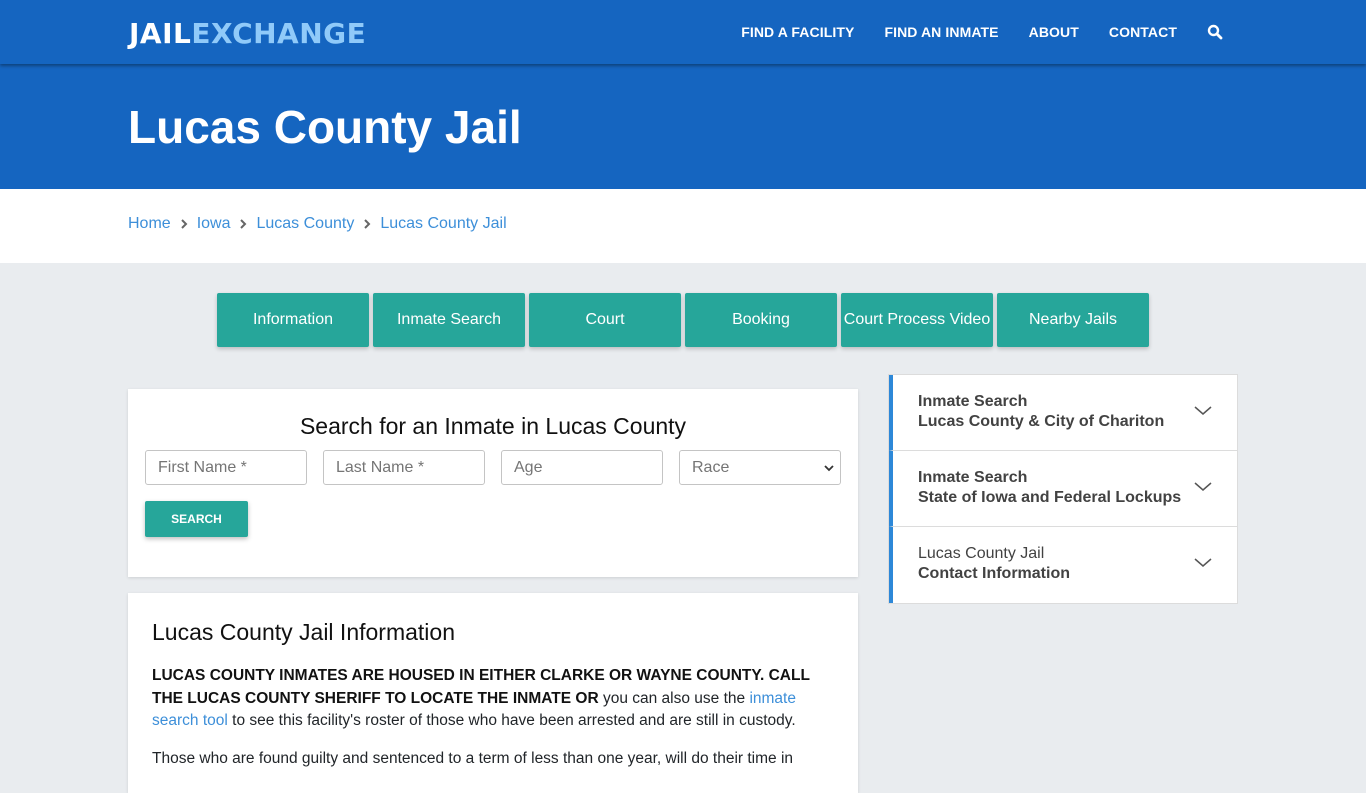 The height and width of the screenshot is (793, 1366). I want to click on breadcrumb-lucas-county-jail: Lucas County Jail, so click(443, 224).